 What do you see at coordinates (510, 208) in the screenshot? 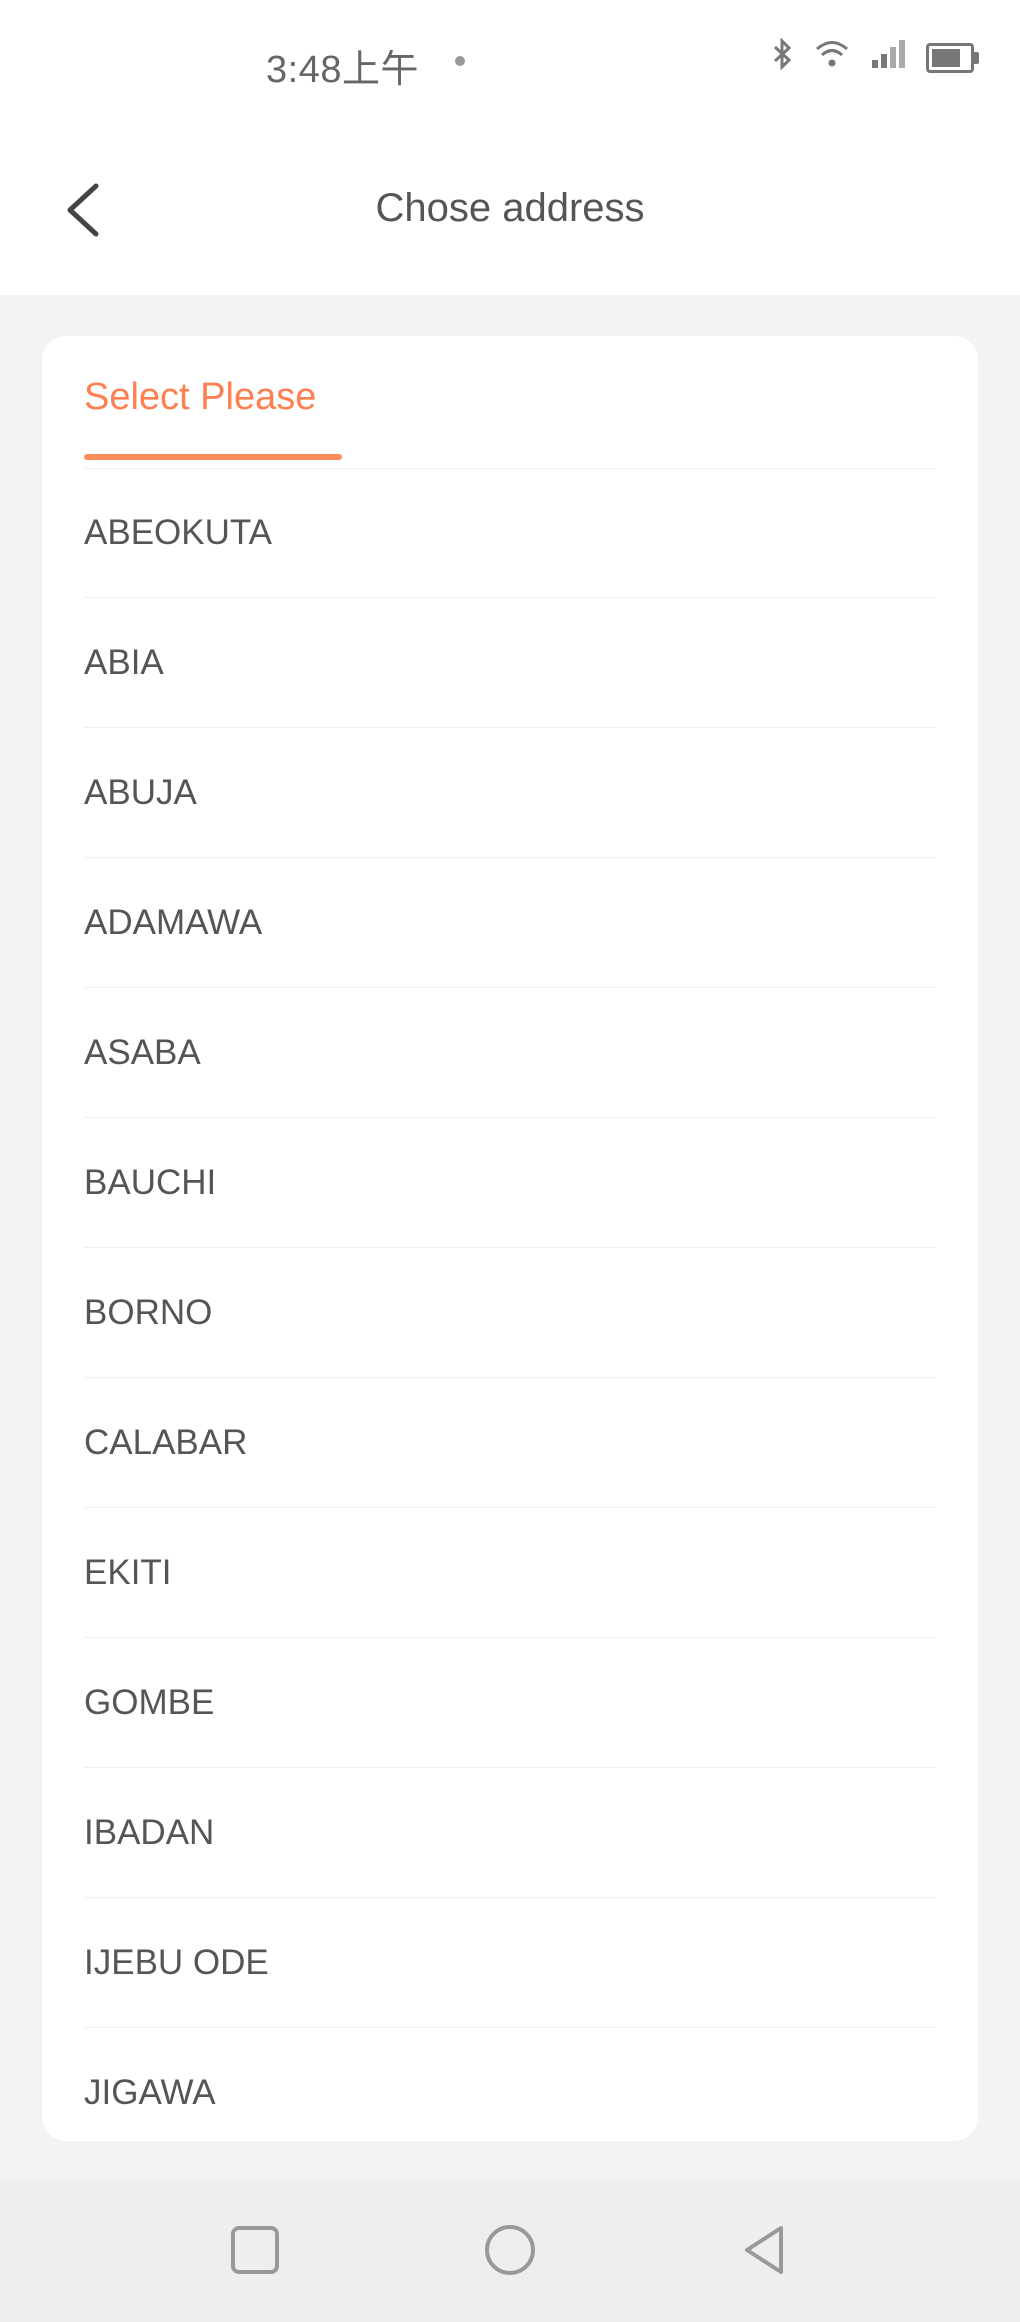
I see `page-title: Chose address` at bounding box center [510, 208].